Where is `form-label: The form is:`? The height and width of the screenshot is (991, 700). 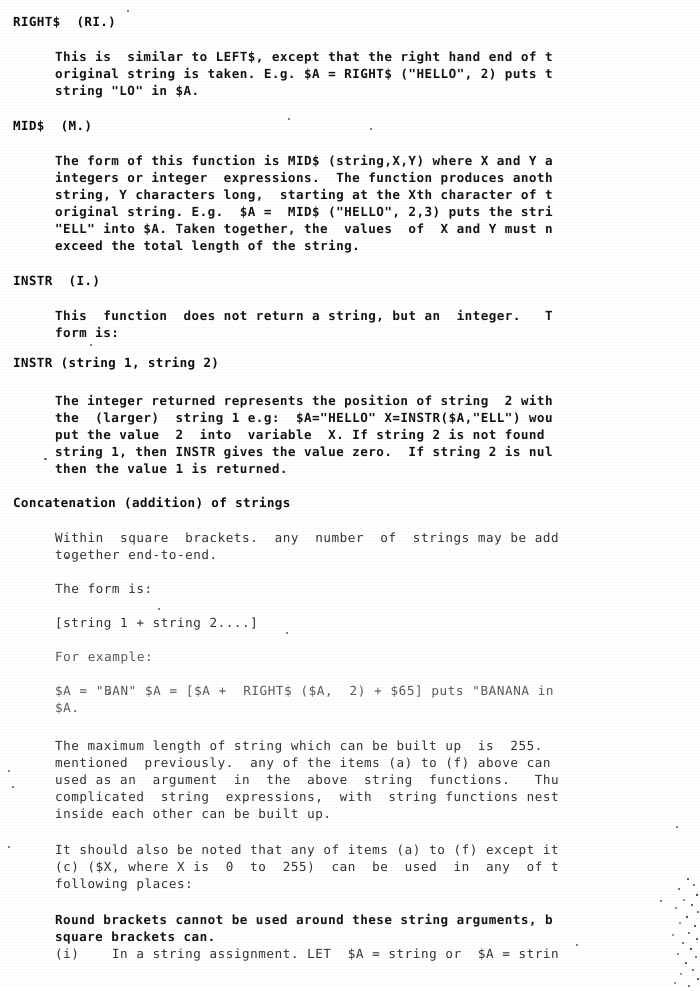 form-label: The form is: is located at coordinates (104, 588).